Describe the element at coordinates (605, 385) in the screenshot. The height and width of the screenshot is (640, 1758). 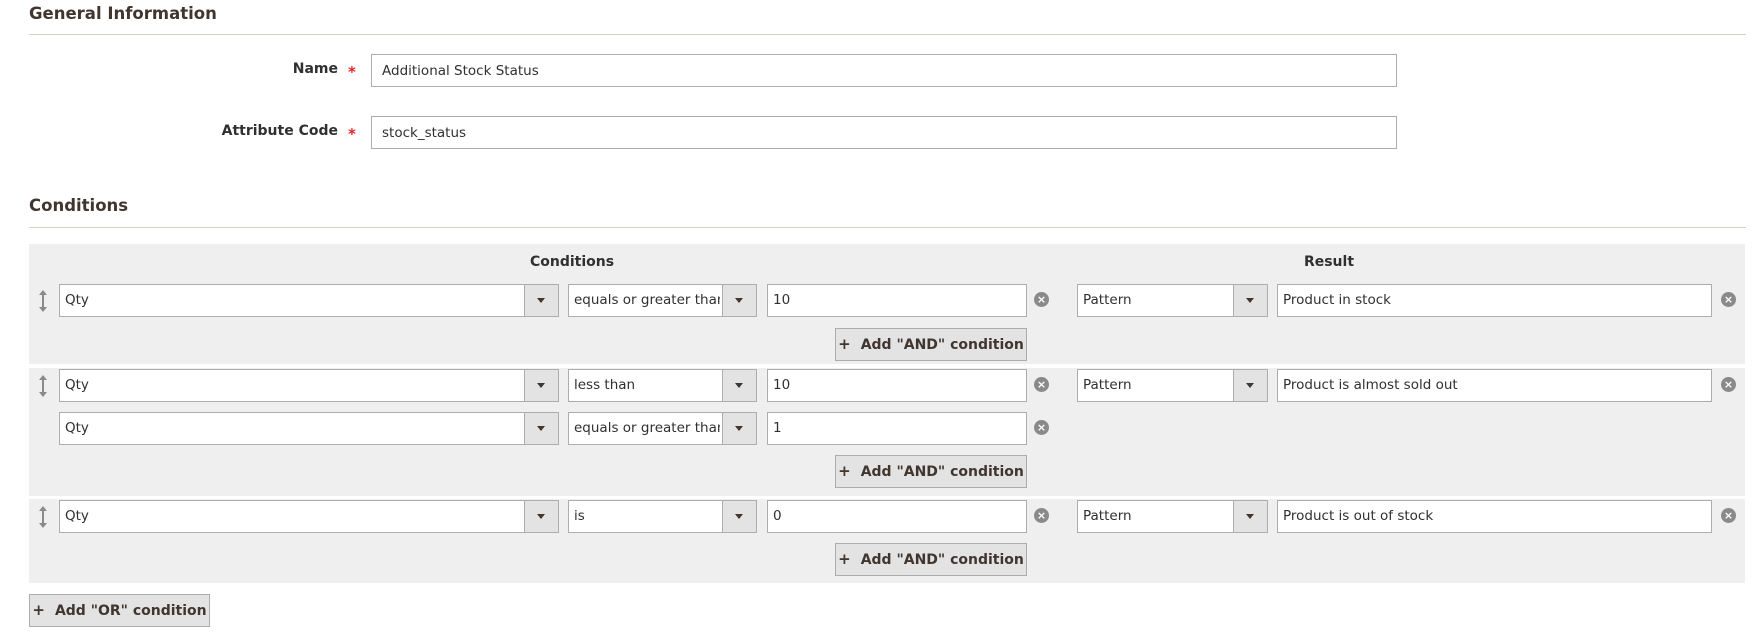
I see `condition-operator-value: less than` at that location.